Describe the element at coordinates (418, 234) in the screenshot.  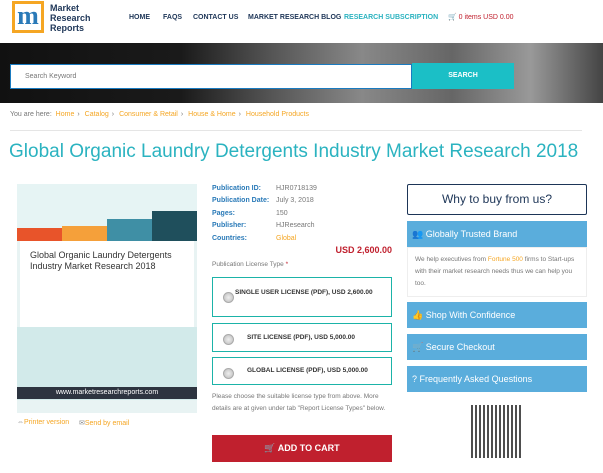
I see `users-icon: 👥` at that location.